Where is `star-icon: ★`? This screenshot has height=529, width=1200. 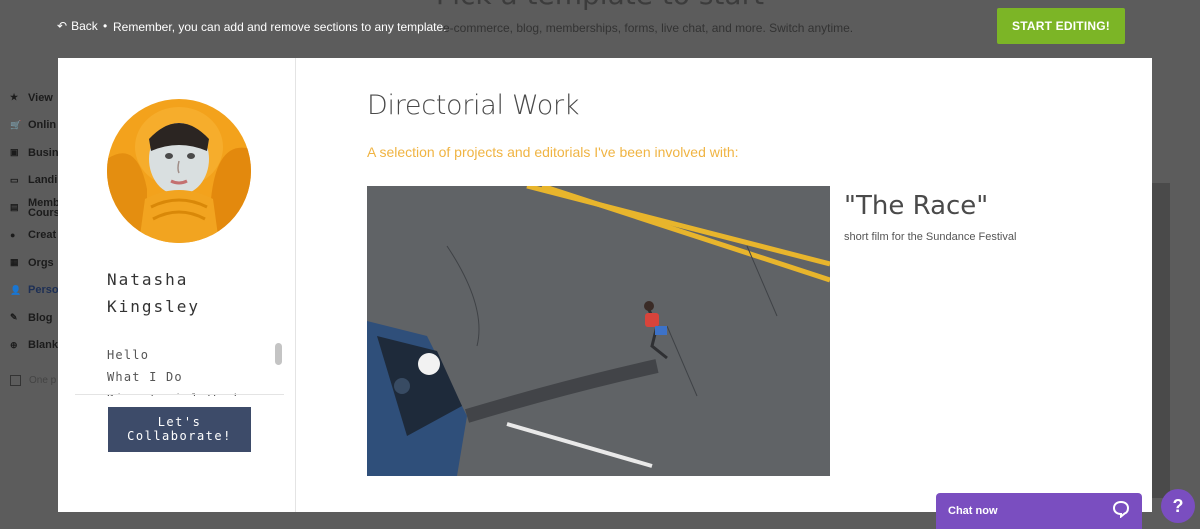
star-icon: ★ is located at coordinates (14, 97).